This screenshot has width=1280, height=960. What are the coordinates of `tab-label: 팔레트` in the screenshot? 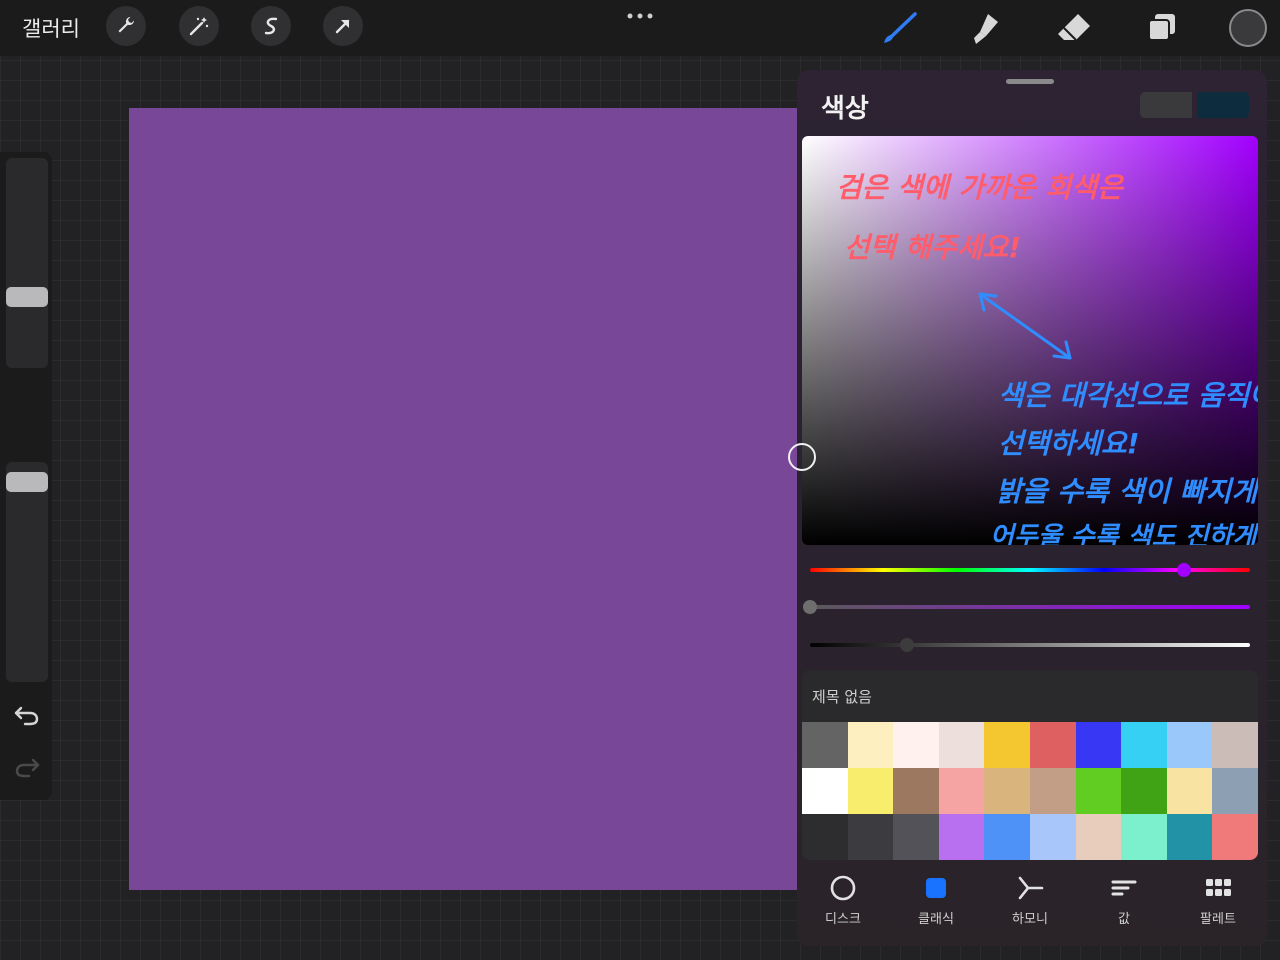 It's located at (1218, 919).